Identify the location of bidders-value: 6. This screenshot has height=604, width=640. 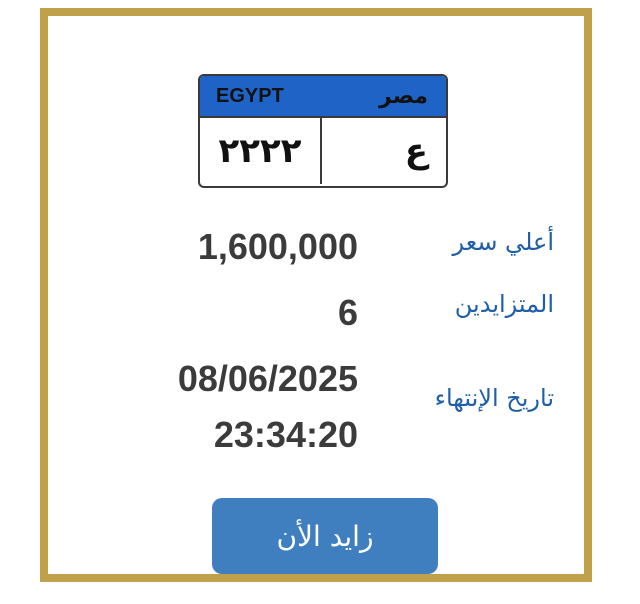
(347, 312).